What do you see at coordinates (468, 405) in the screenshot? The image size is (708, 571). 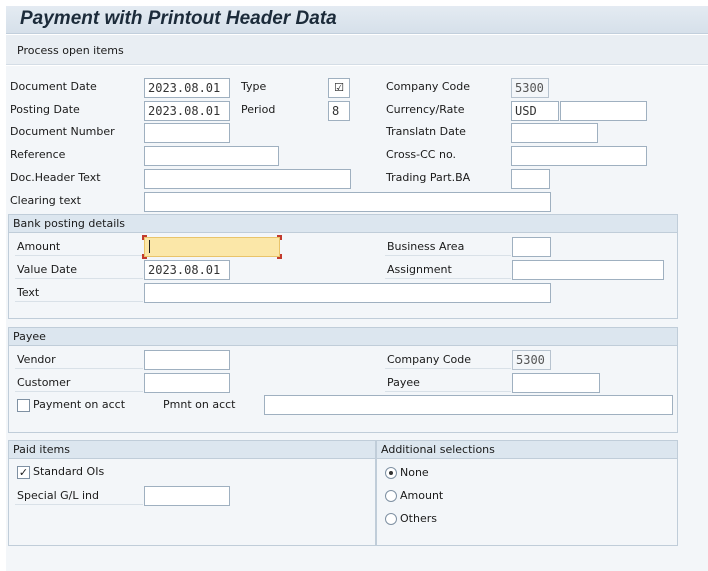 I see `pmnt-on-acct-input` at bounding box center [468, 405].